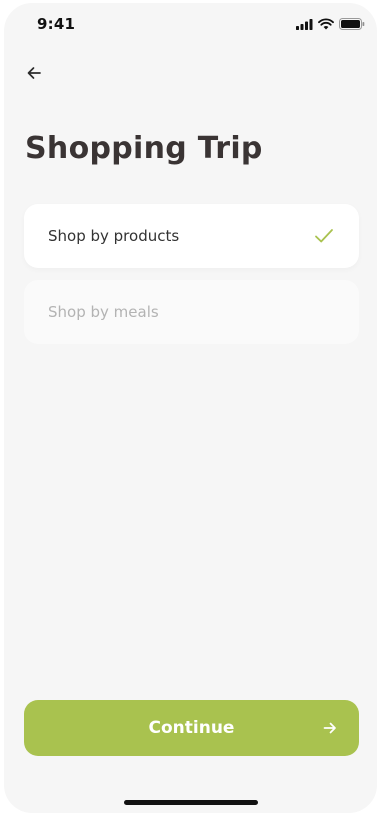 Image resolution: width=381 pixels, height=815 pixels. Describe the element at coordinates (330, 728) in the screenshot. I see `arrow-right-icon` at that location.